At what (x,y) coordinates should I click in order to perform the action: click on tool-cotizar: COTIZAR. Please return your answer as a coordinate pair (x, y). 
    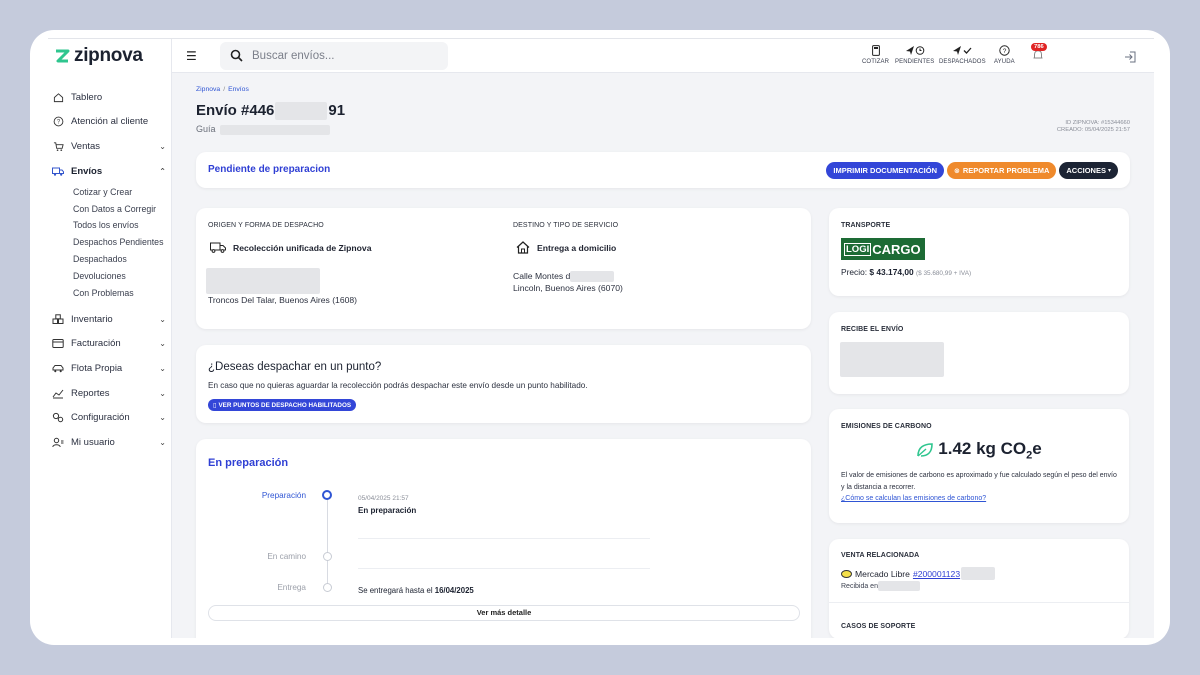
    Looking at the image, I should click on (875, 54).